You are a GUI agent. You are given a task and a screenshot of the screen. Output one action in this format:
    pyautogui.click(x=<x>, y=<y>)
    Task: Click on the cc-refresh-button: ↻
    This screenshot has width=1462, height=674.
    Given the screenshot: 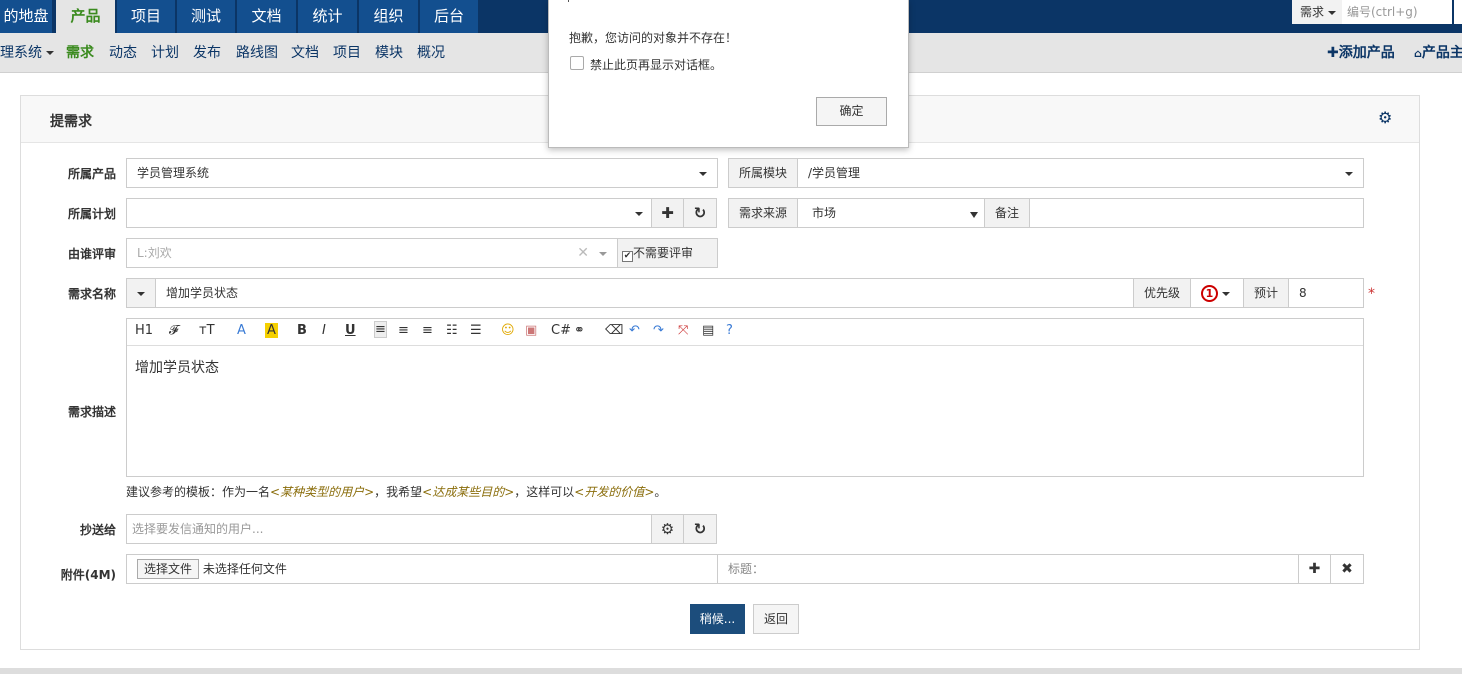 What is the action you would take?
    pyautogui.click(x=700, y=529)
    